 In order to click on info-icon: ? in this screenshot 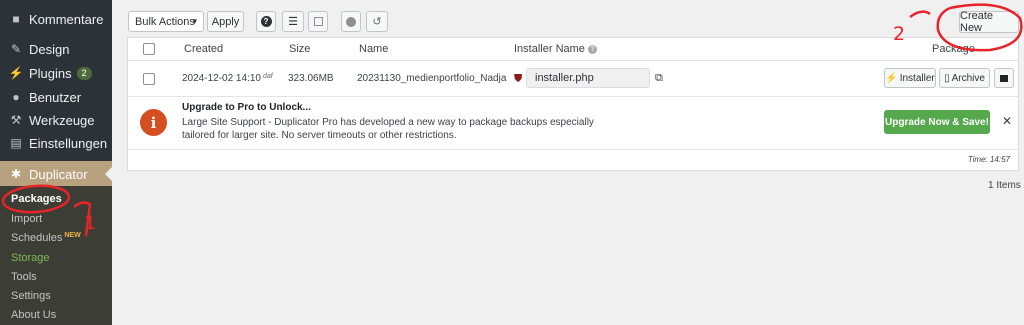, I will do `click(592, 49)`.